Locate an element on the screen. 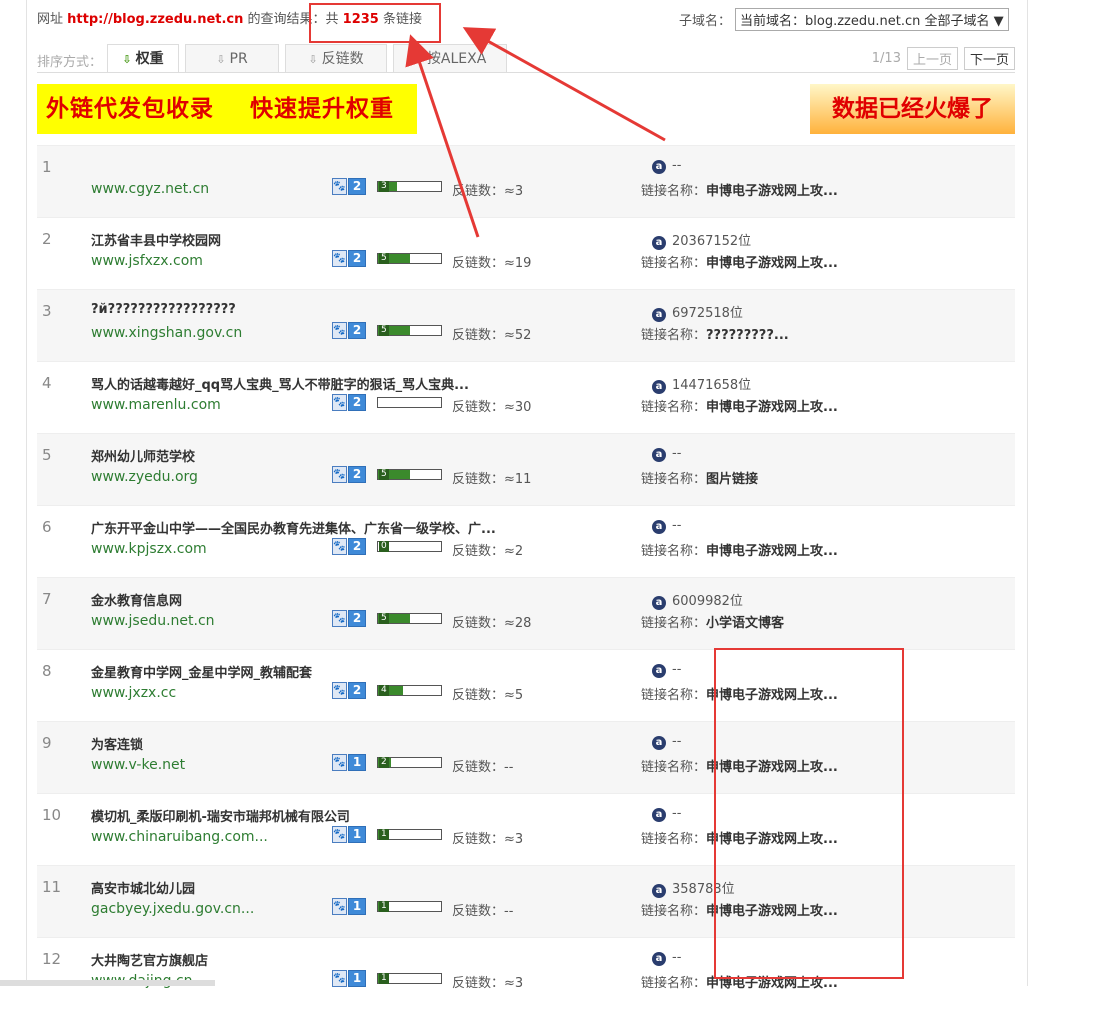 The width and height of the screenshot is (1101, 1009). horizontal-scrollbar is located at coordinates (107, 983).